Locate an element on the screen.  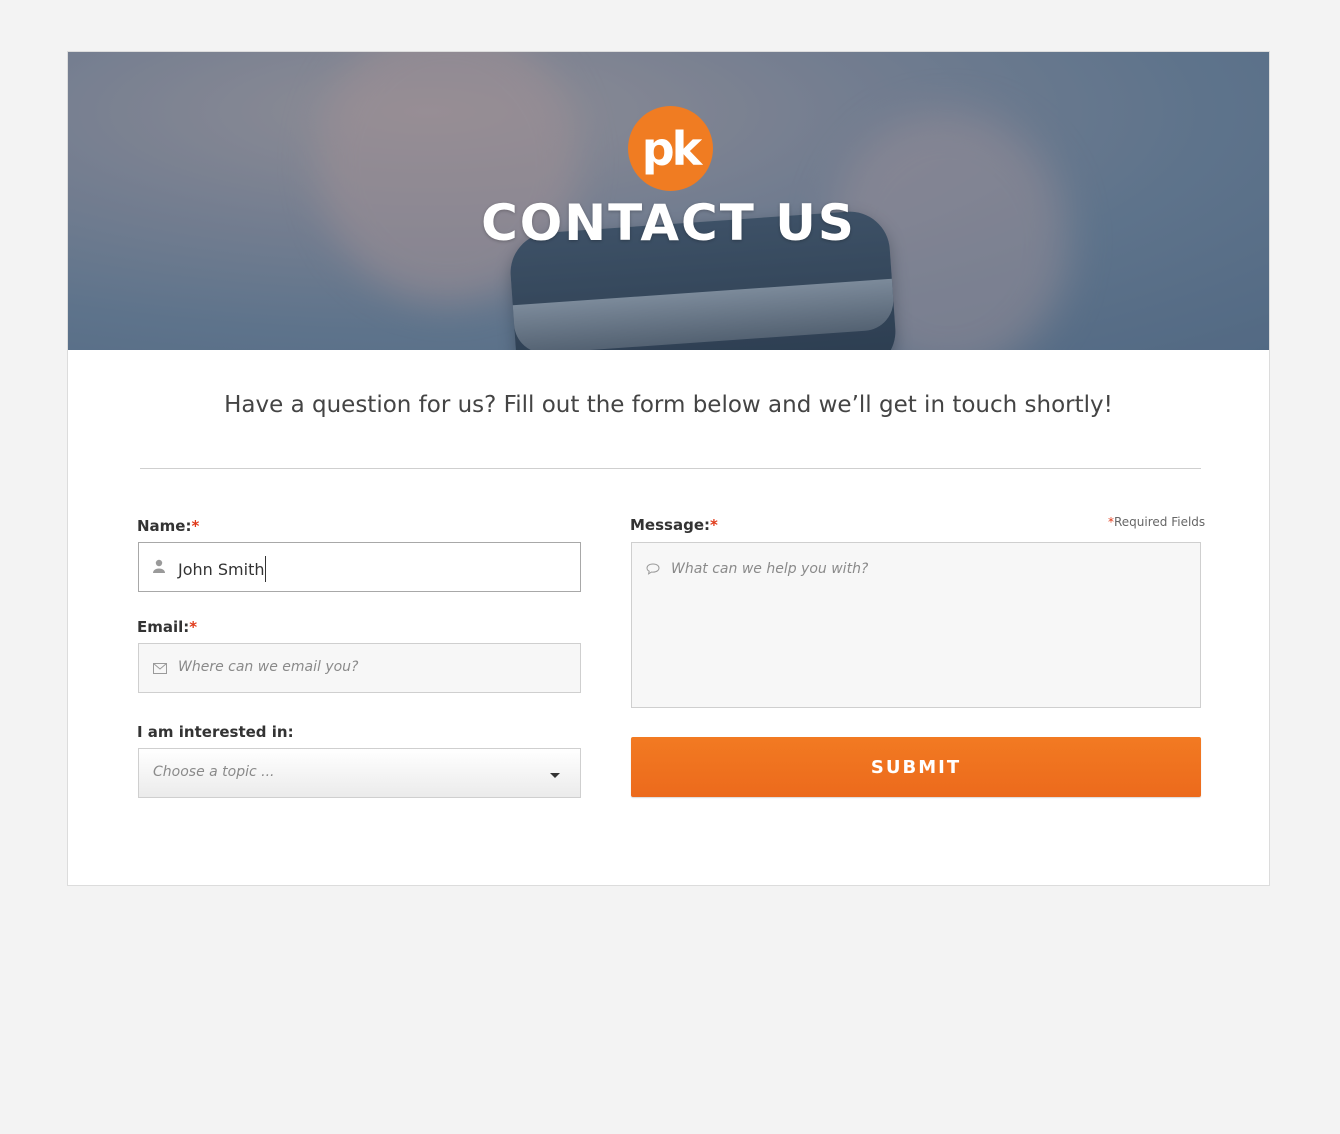
page-title: CONTACT US is located at coordinates (668, 223).